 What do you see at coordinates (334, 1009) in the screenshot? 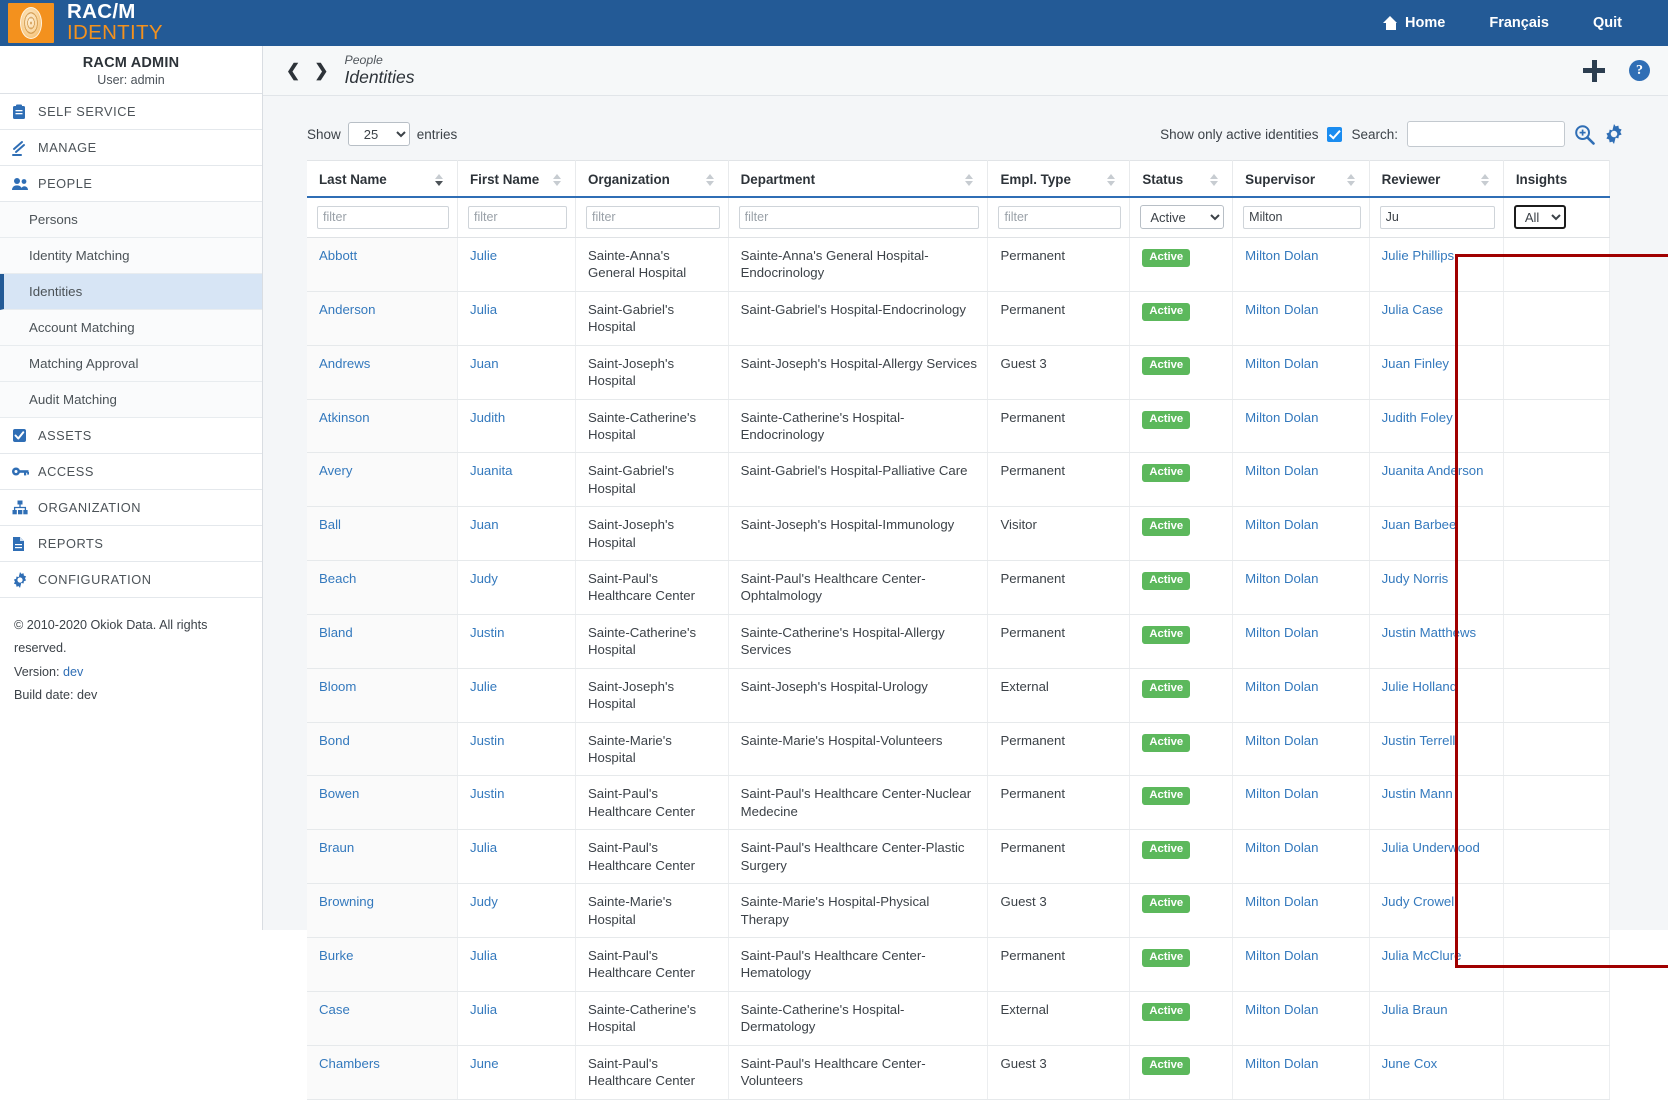
I see `cell-last-name-link: Case` at bounding box center [334, 1009].